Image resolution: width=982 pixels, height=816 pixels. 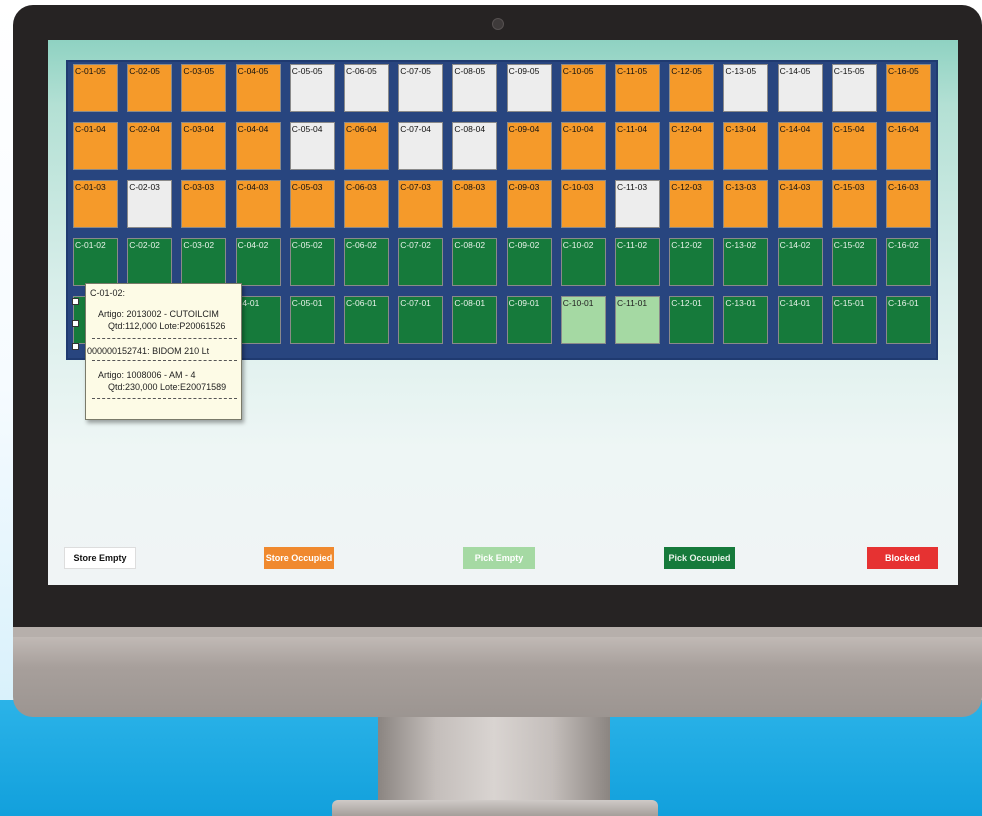 I want to click on rack-cell: C-06-03, so click(x=366, y=204).